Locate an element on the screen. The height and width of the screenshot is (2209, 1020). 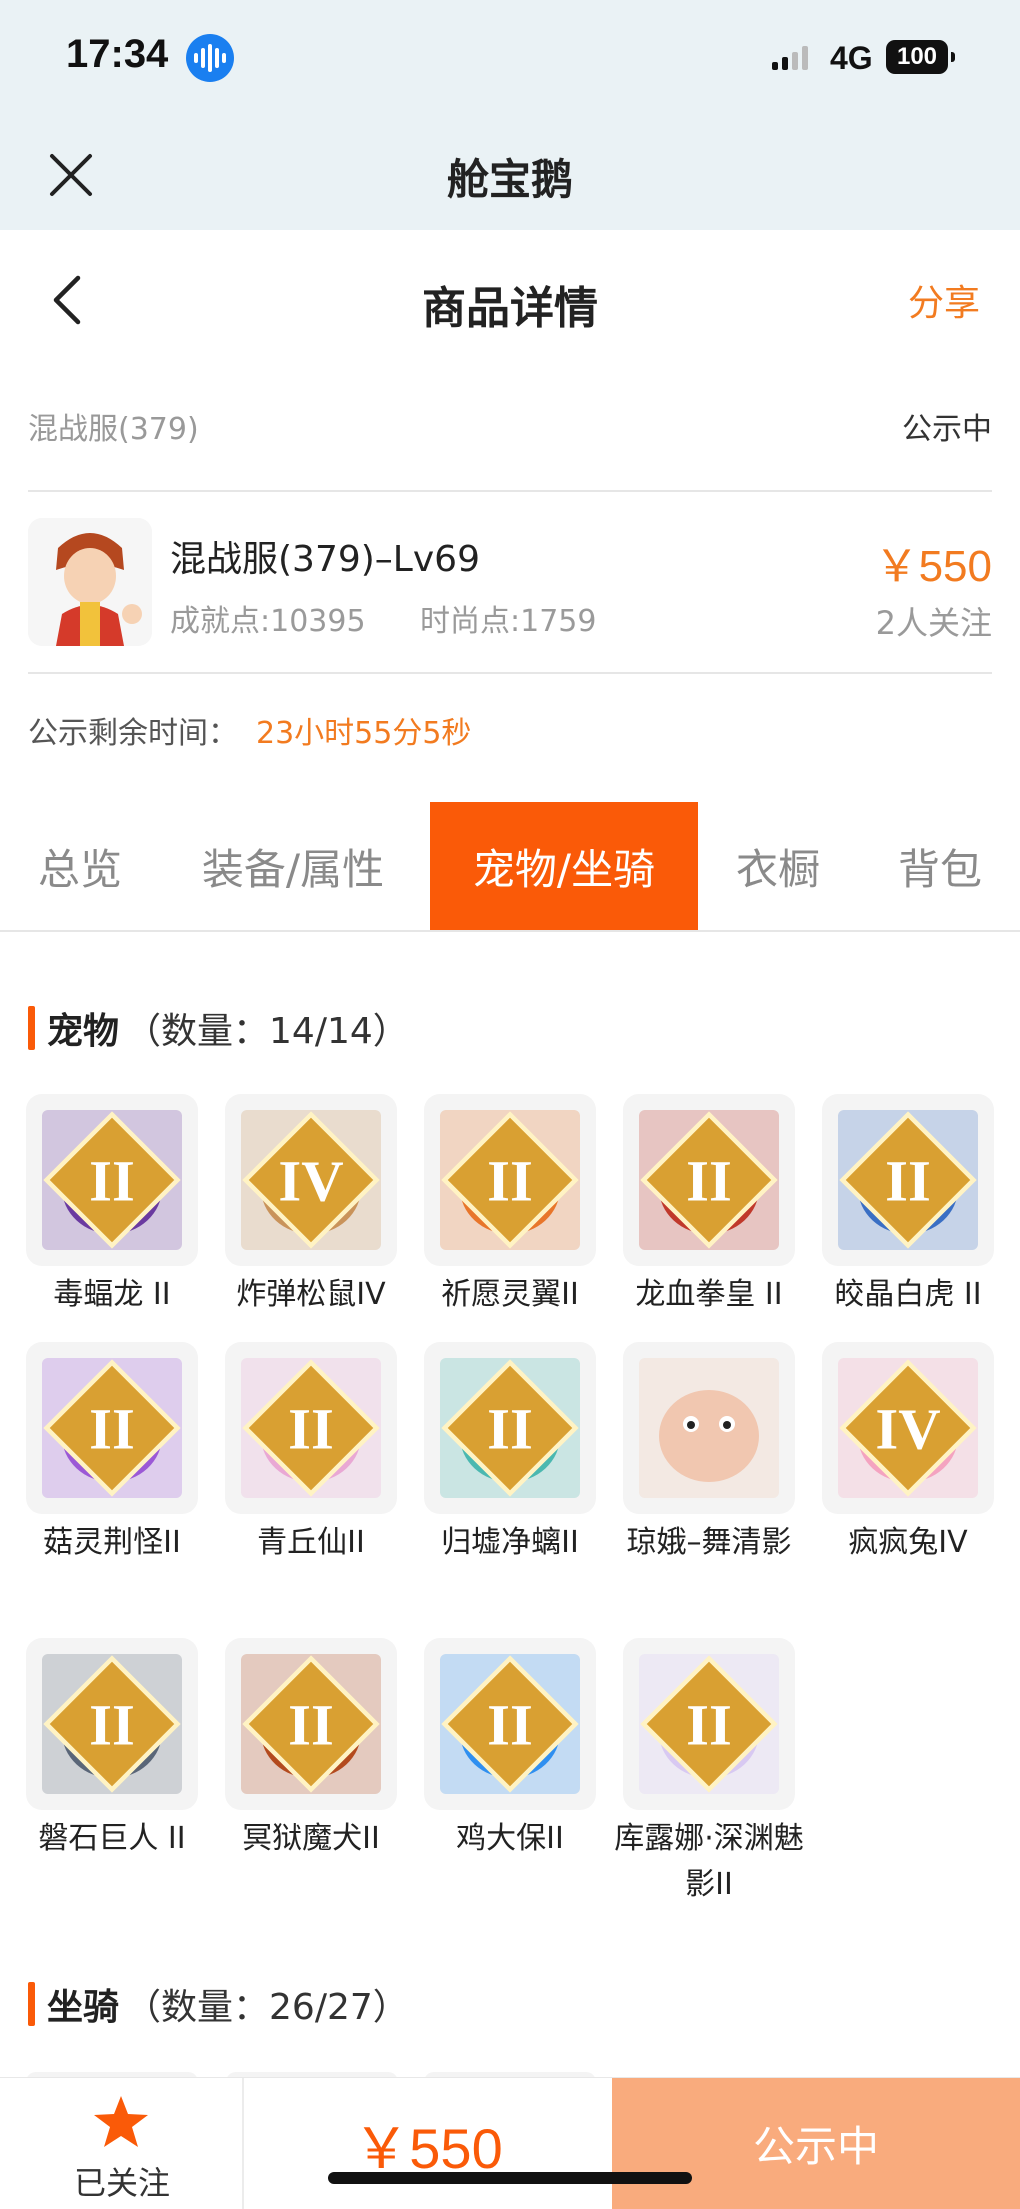
section-count: （数量：26/27） is located at coordinates (267, 2007).